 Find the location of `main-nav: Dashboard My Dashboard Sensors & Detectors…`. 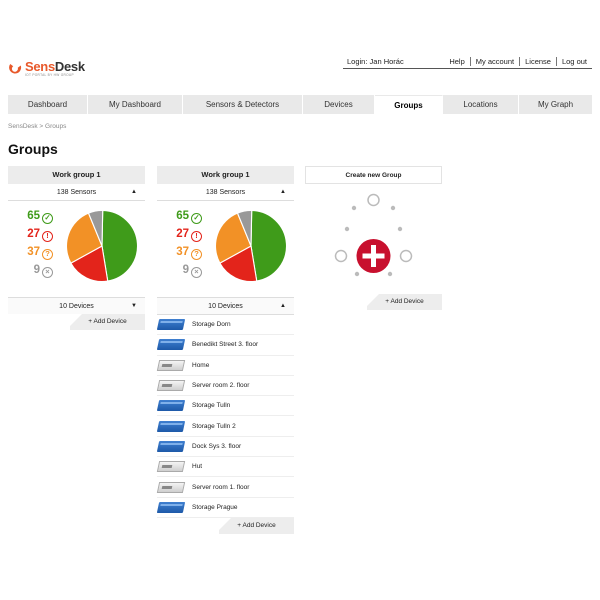

main-nav: Dashboard My Dashboard Sensors & Detectors… is located at coordinates (300, 104).